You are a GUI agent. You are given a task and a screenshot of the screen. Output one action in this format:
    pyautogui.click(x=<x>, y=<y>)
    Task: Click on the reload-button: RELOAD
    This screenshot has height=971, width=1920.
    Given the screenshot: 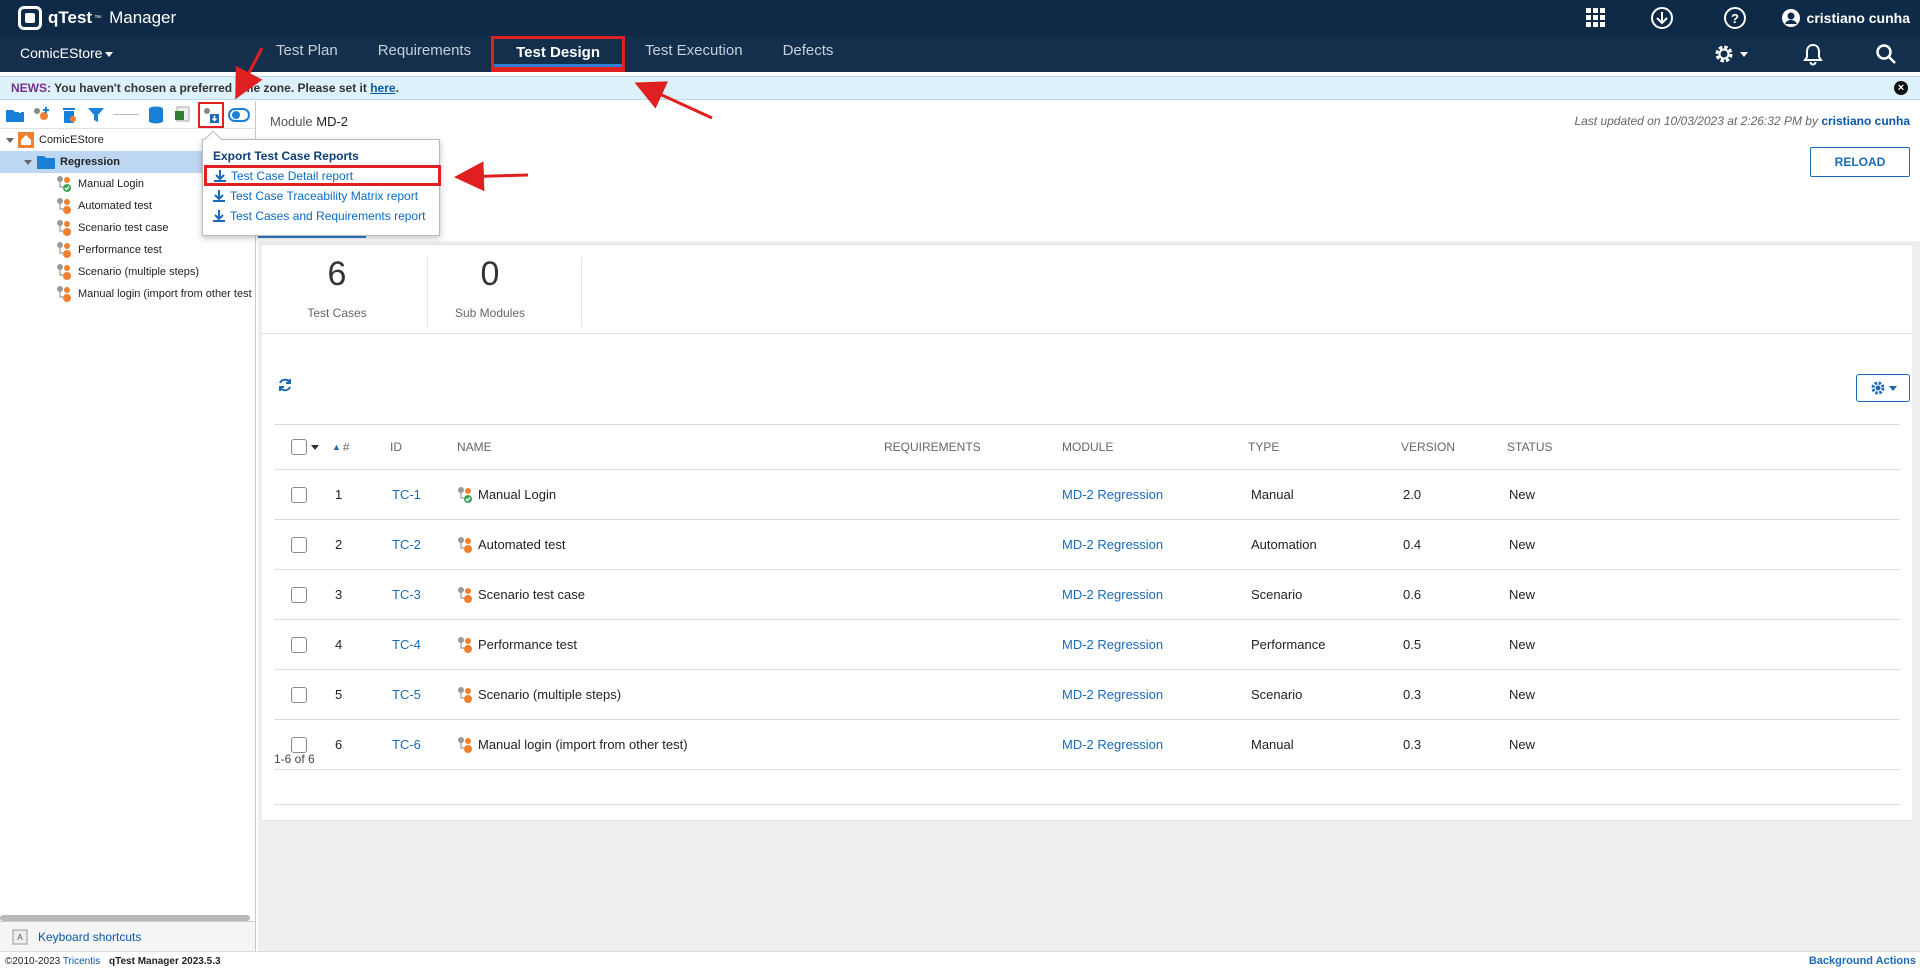 What is the action you would take?
    pyautogui.click(x=1860, y=162)
    